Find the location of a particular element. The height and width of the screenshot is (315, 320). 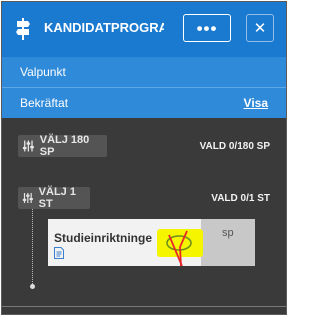

signpost-icon is located at coordinates (23, 29).